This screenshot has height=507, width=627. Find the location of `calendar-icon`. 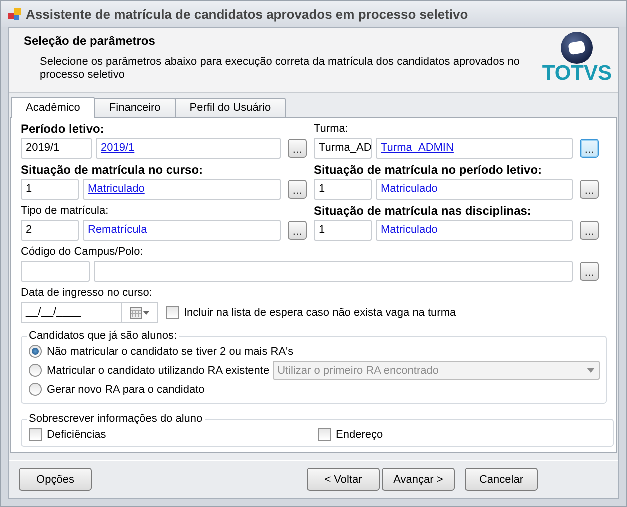

calendar-icon is located at coordinates (140, 312).